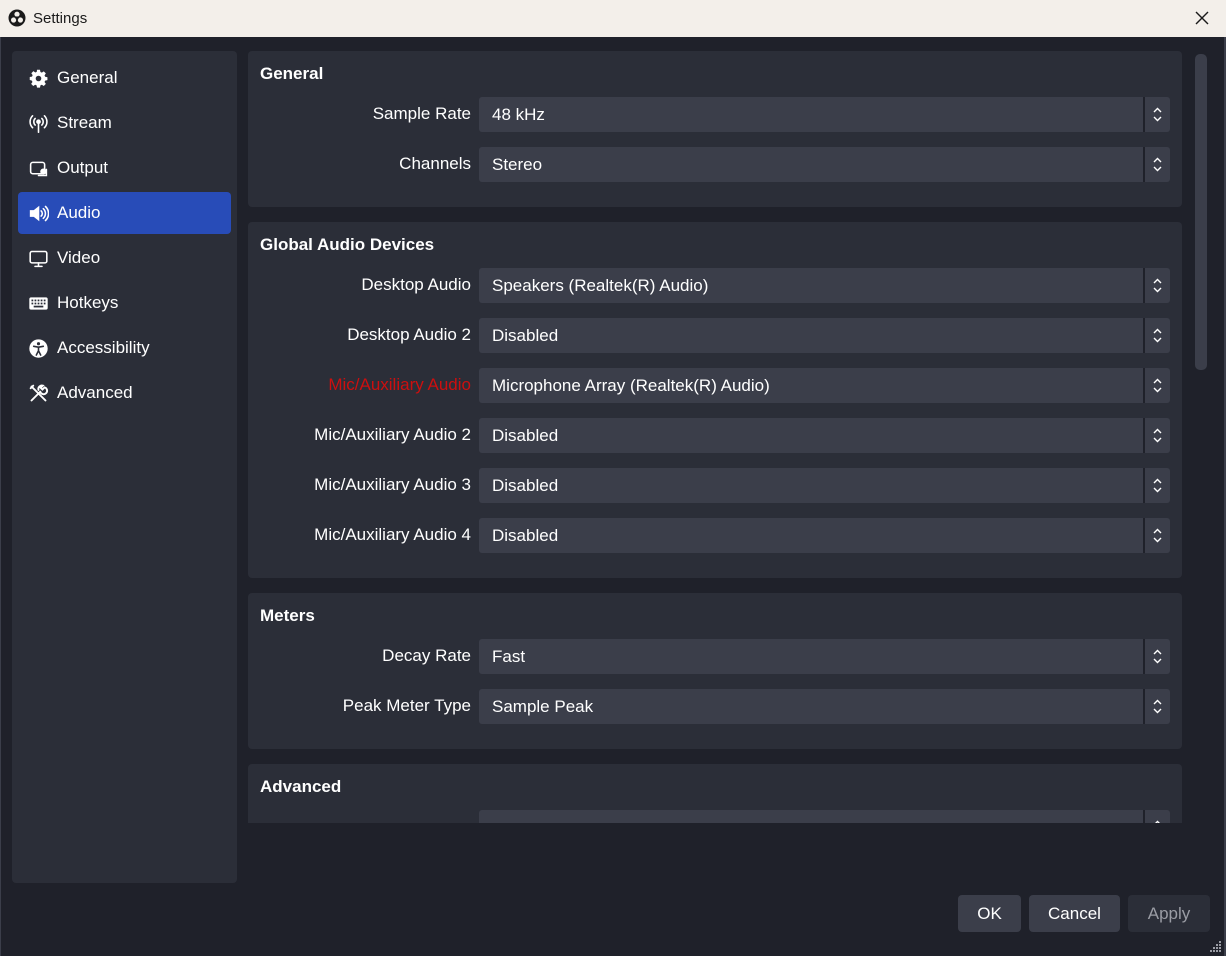 The height and width of the screenshot is (956, 1226). I want to click on advanced-select-partial, so click(824, 816).